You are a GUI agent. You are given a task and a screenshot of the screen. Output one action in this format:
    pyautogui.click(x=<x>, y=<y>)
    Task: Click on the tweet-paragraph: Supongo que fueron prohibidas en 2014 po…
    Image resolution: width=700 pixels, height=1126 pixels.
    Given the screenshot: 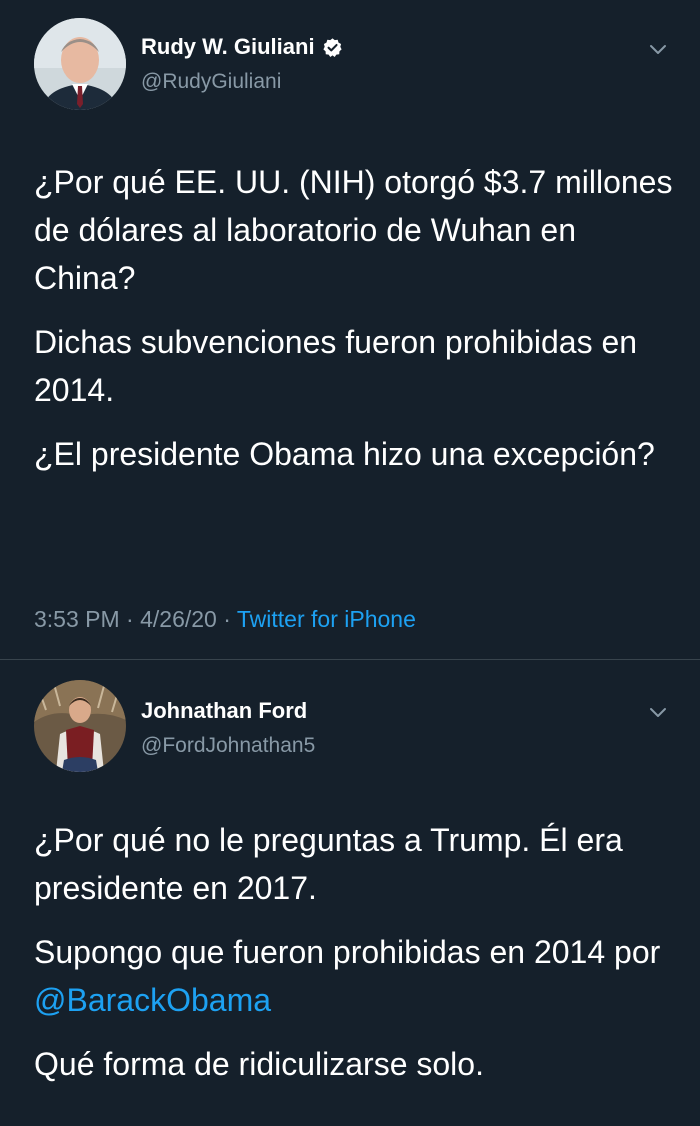 What is the action you would take?
    pyautogui.click(x=359, y=976)
    